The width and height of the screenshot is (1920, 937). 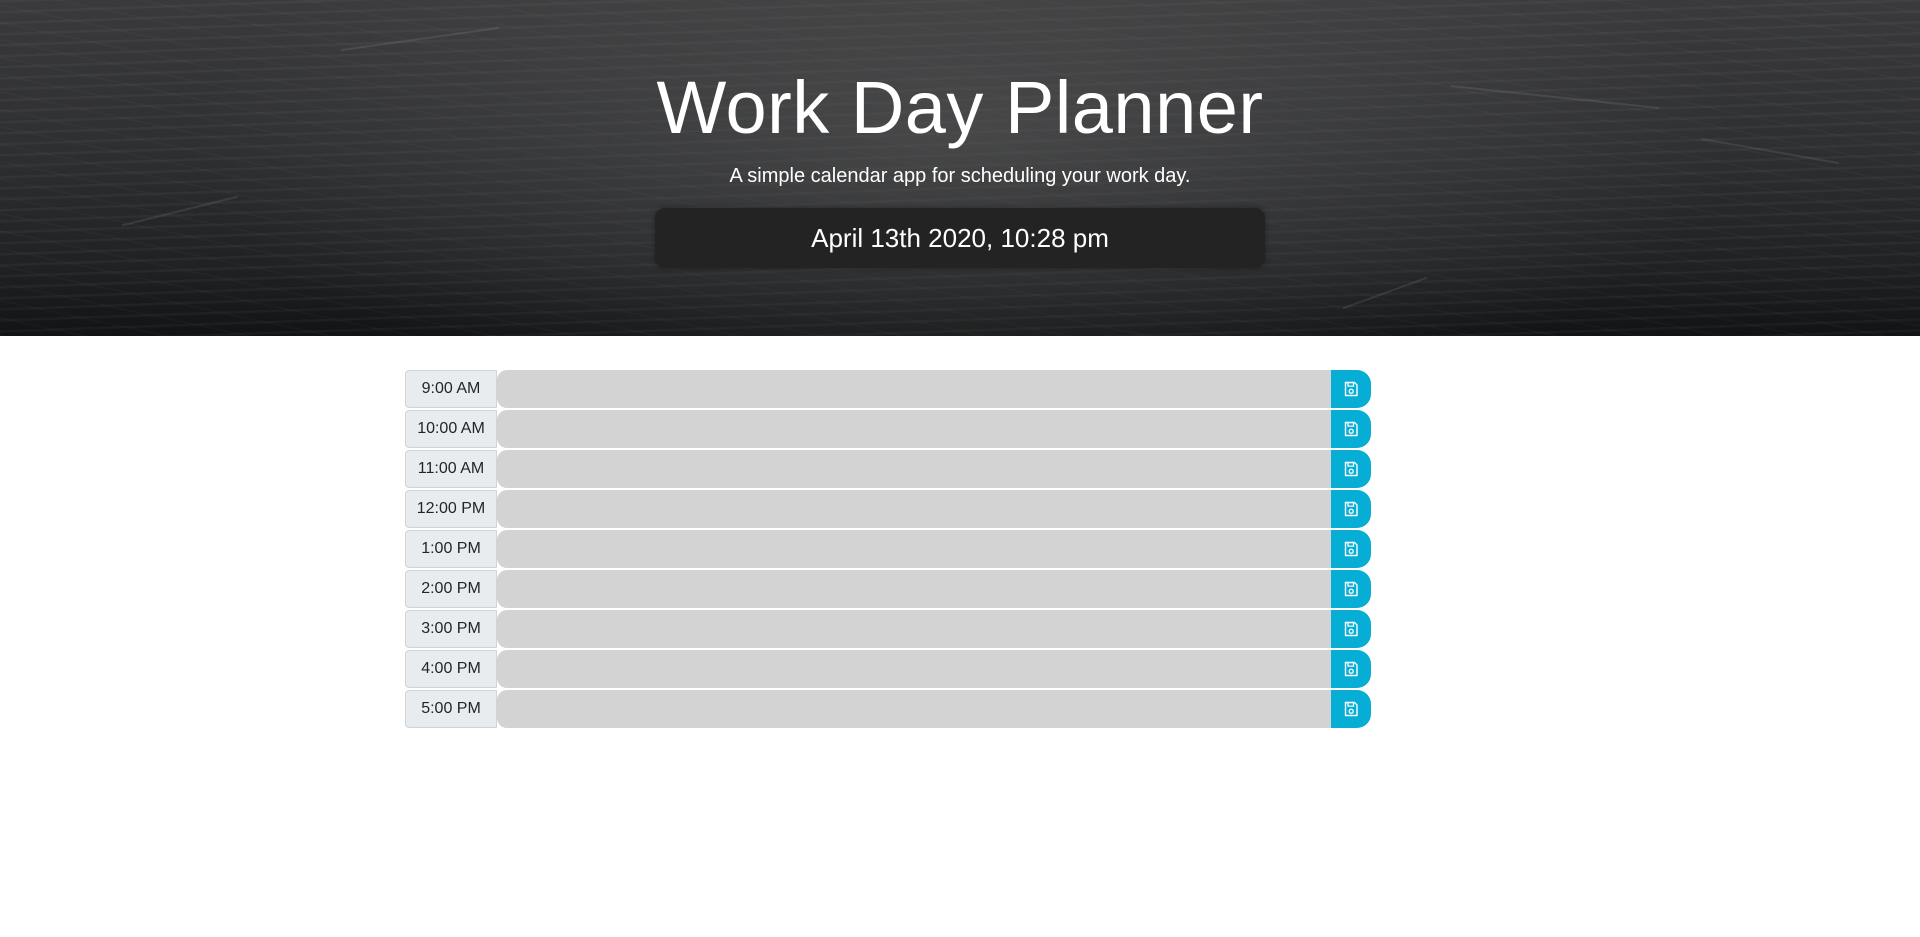 I want to click on hour-label: 2:00 PM, so click(x=451, y=589).